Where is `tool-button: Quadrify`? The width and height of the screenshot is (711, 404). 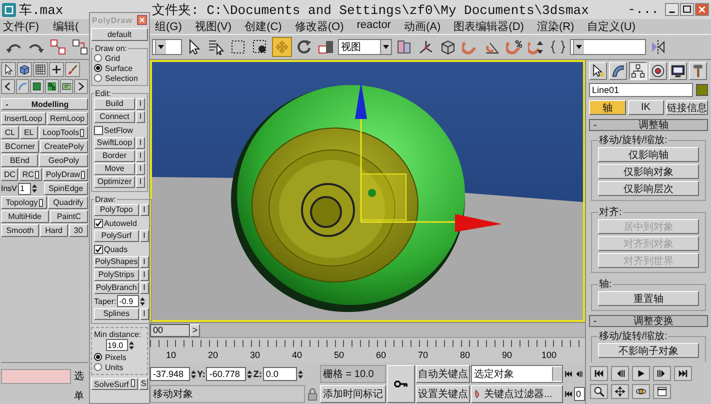
tool-button: Quadrify is located at coordinates (68, 202).